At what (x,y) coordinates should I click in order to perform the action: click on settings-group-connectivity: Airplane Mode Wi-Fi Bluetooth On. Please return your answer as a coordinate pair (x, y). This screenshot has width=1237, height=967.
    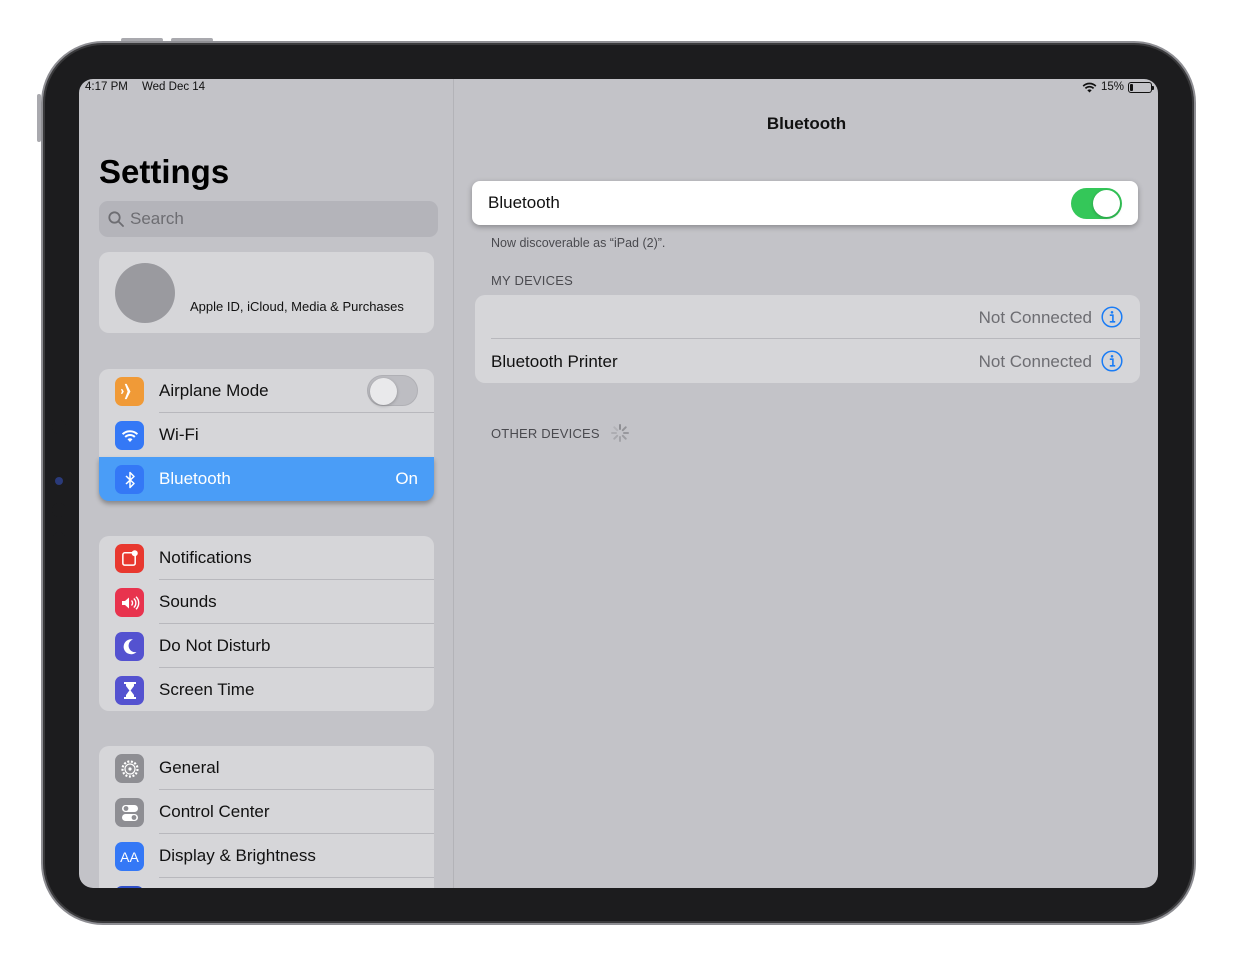
    Looking at the image, I should click on (266, 435).